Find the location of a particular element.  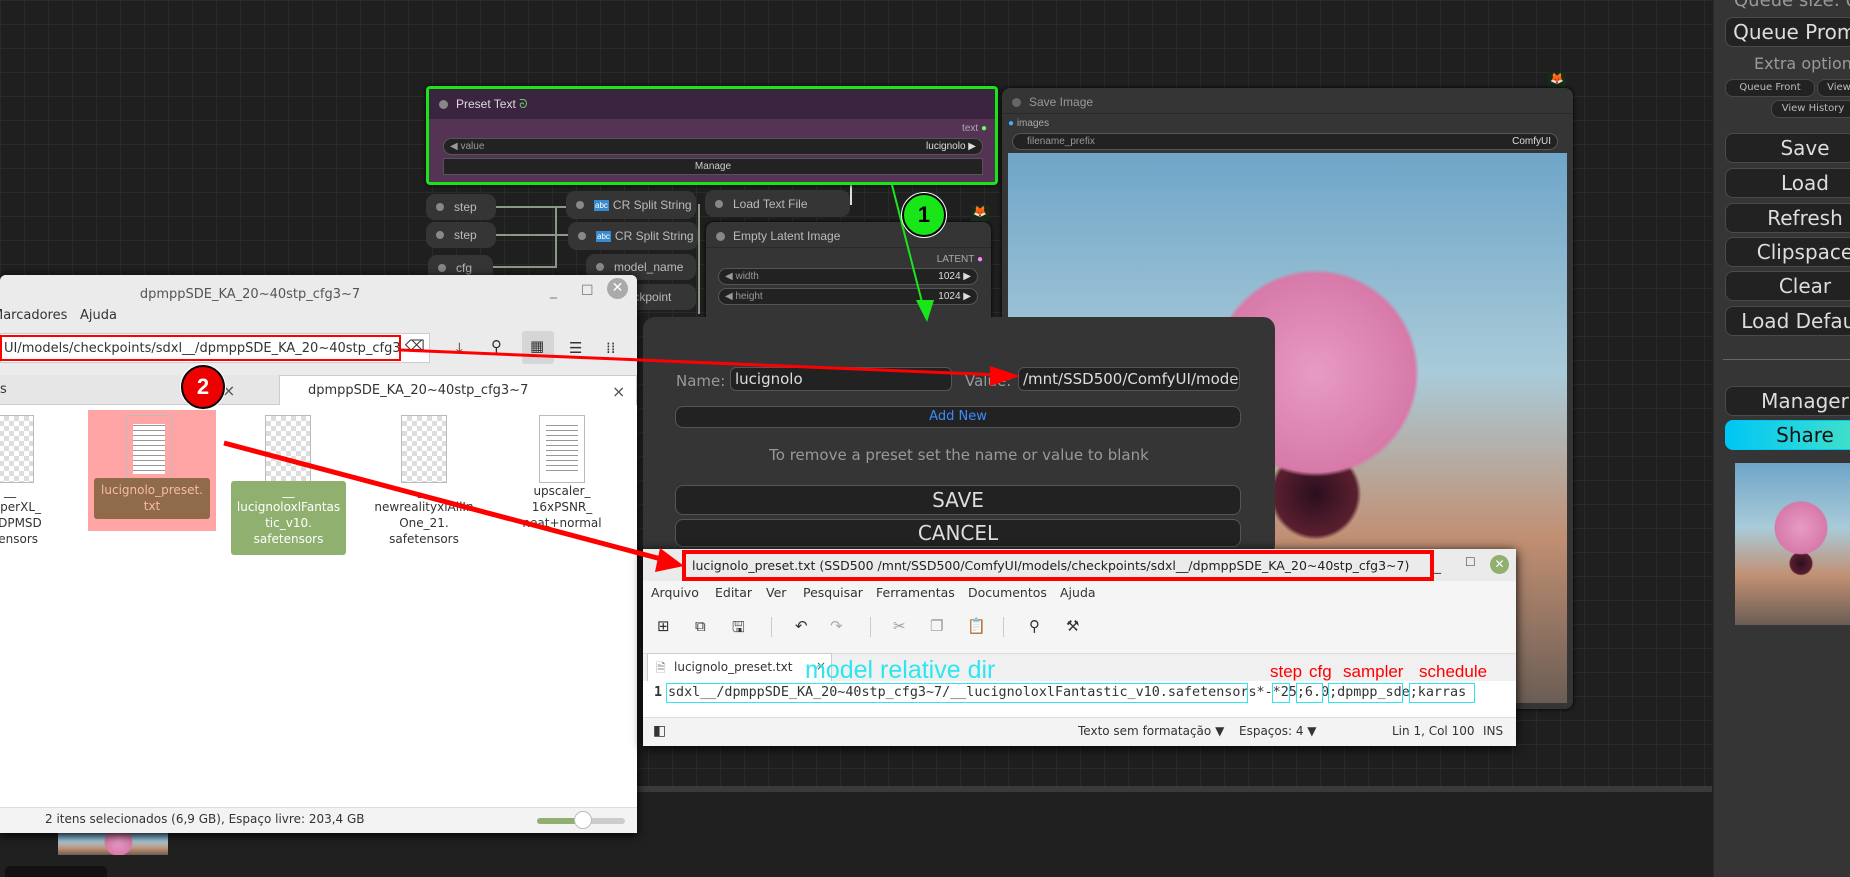

step-badge-1: 1 is located at coordinates (924, 215).